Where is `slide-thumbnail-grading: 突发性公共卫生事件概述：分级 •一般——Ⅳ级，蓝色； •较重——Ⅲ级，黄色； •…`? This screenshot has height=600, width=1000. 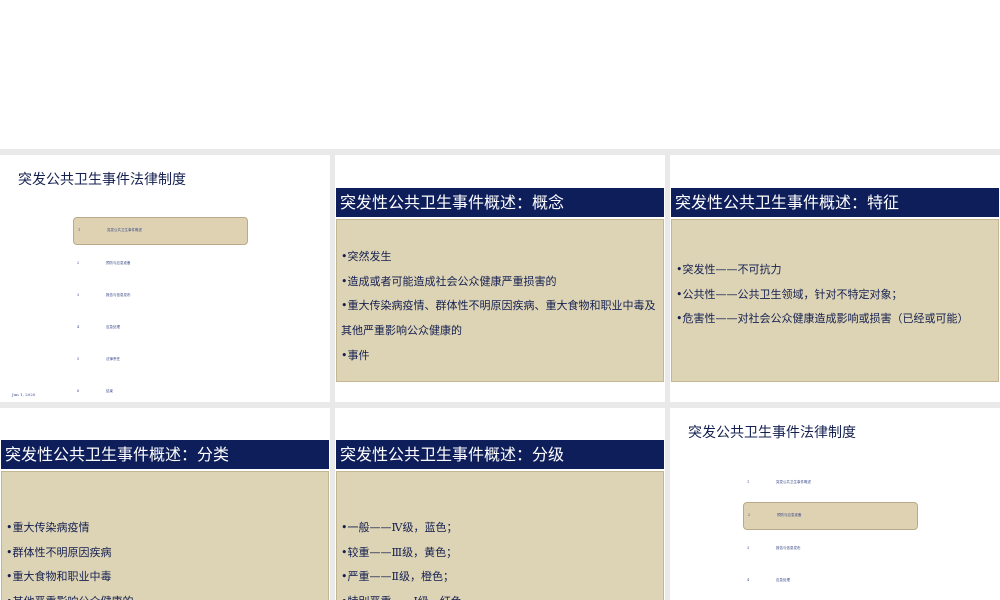
slide-thumbnail-grading: 突发性公共卫生事件概述：分级 •一般——Ⅳ级，蓝色； •较重——Ⅲ级，黄色； •… is located at coordinates (500, 504).